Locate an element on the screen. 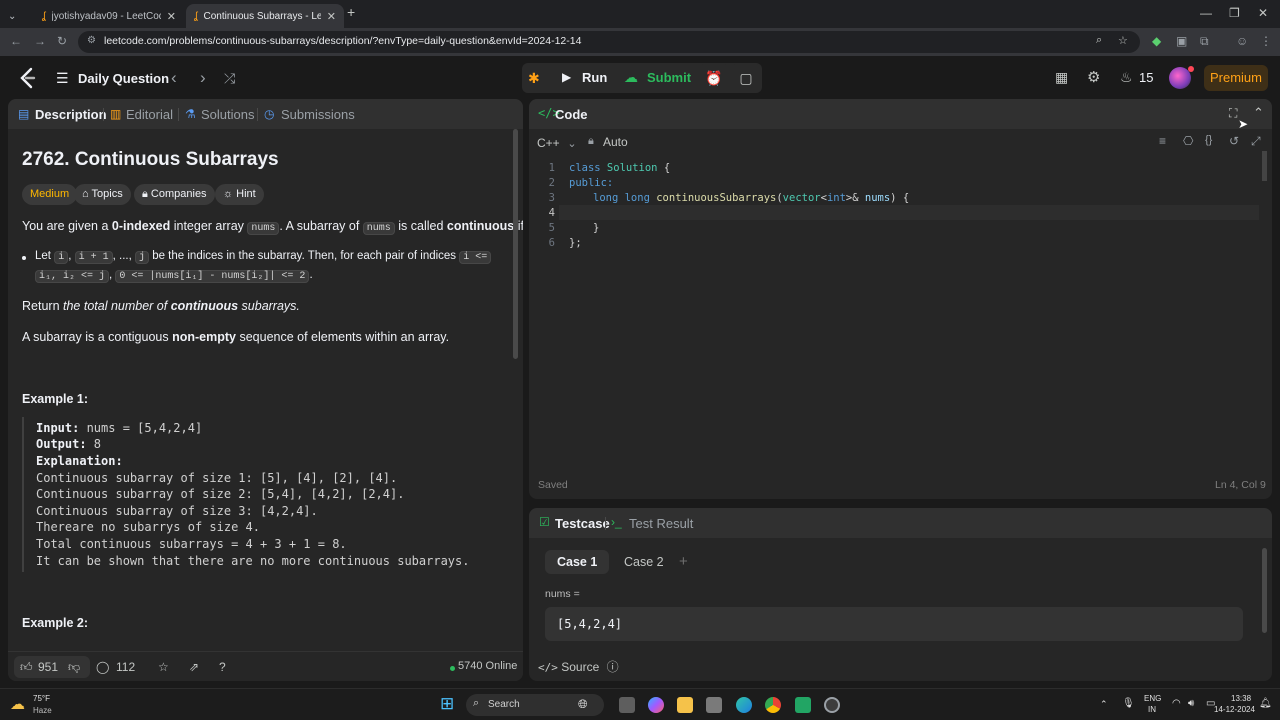  tab-submissions: Submissions is located at coordinates (318, 114).